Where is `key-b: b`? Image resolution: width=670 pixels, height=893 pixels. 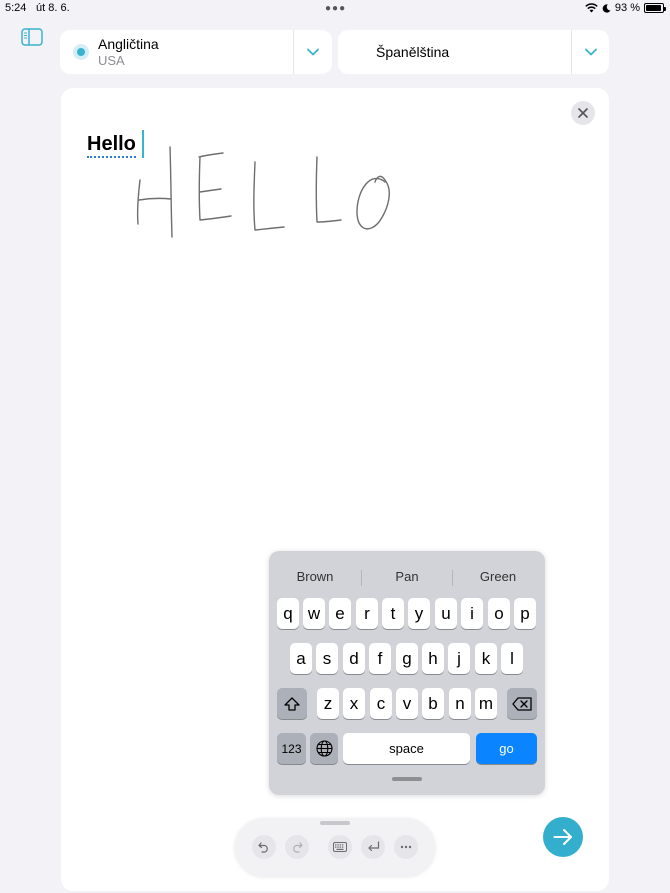
key-b: b is located at coordinates (433, 703).